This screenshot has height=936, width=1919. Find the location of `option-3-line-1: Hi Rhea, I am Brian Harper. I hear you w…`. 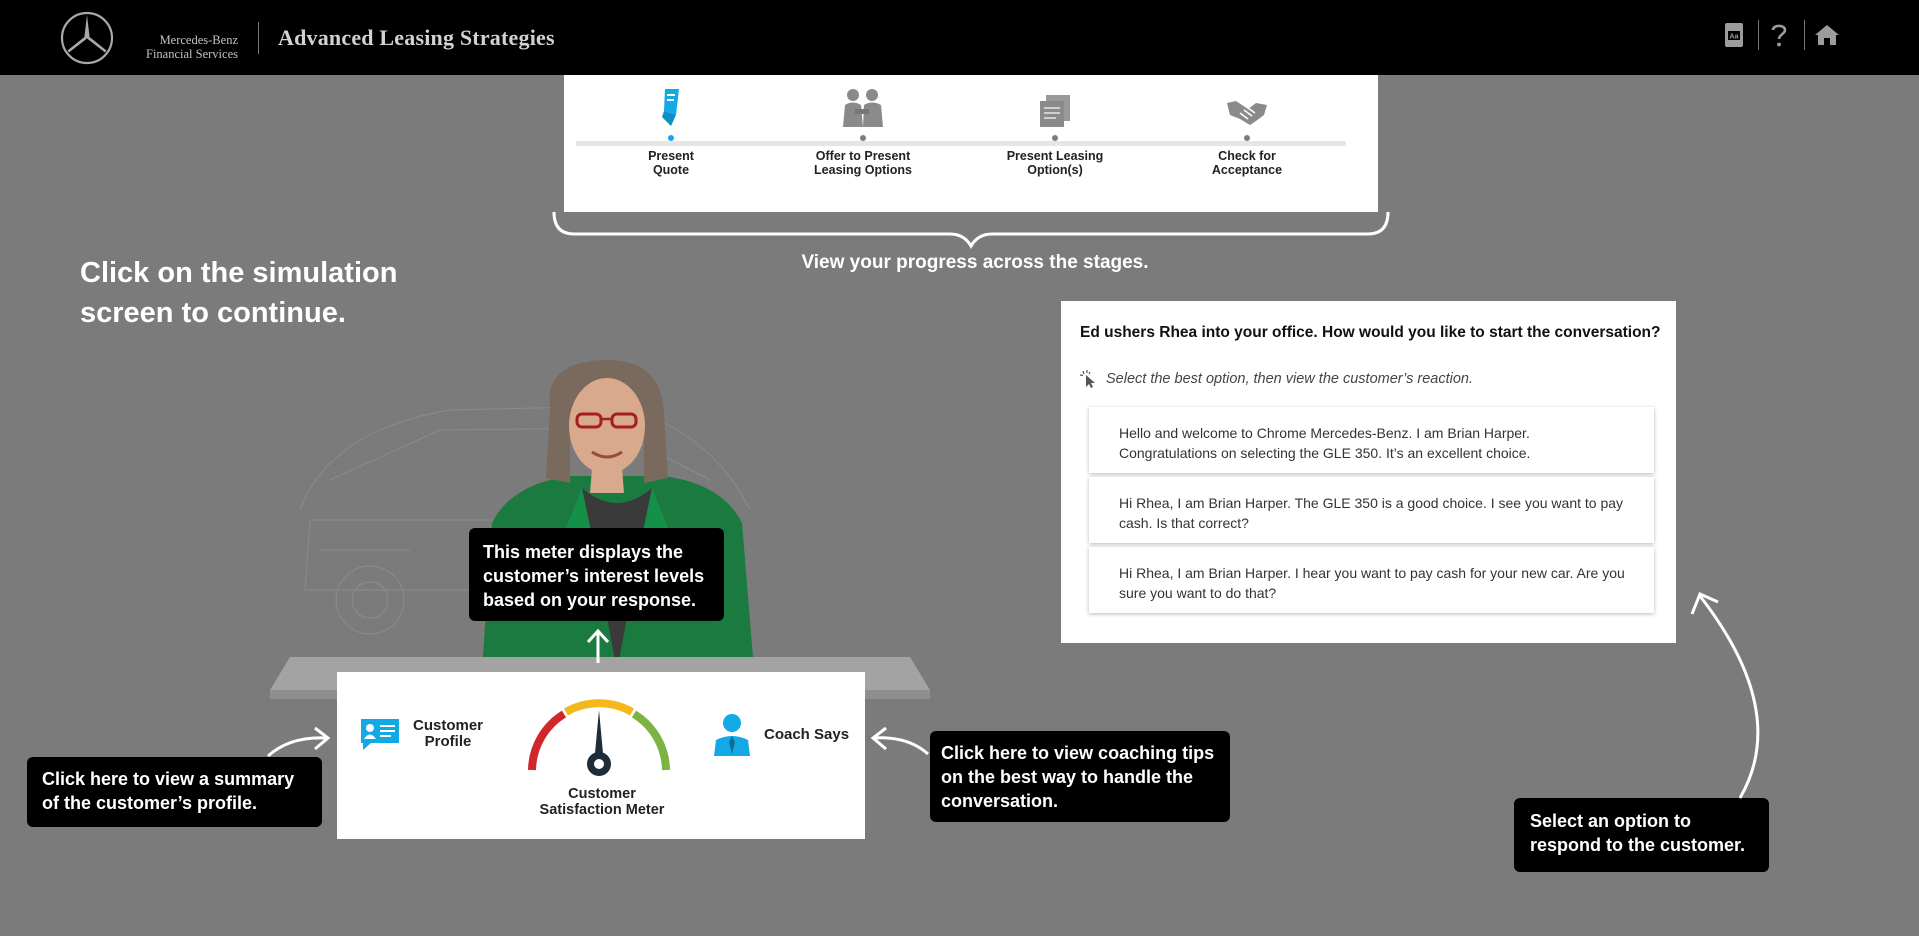

option-3-line-1: Hi Rhea, I am Brian Harper. I hear you w… is located at coordinates (1372, 573).